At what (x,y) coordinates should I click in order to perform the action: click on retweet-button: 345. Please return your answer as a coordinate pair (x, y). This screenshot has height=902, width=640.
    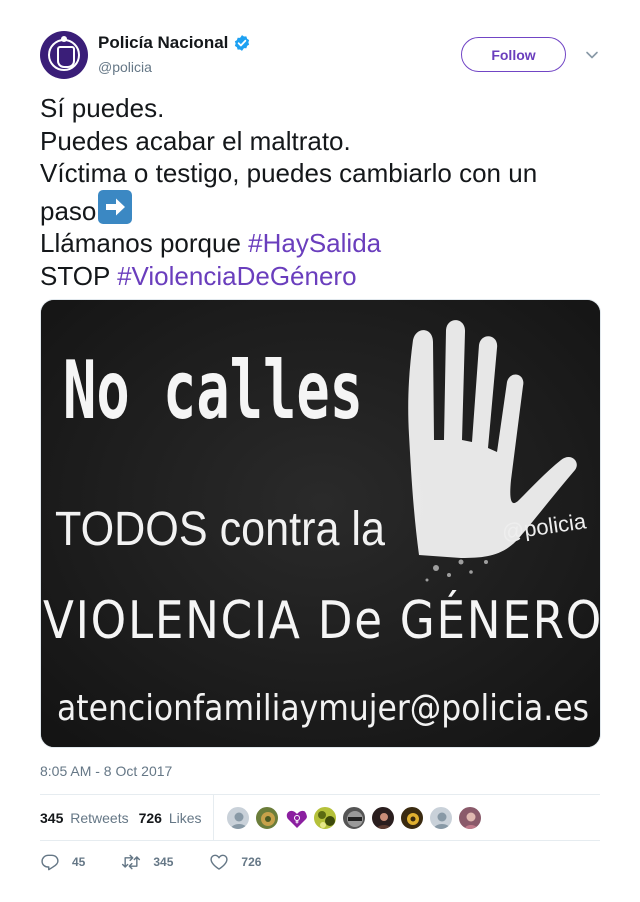
    Looking at the image, I should click on (147, 862).